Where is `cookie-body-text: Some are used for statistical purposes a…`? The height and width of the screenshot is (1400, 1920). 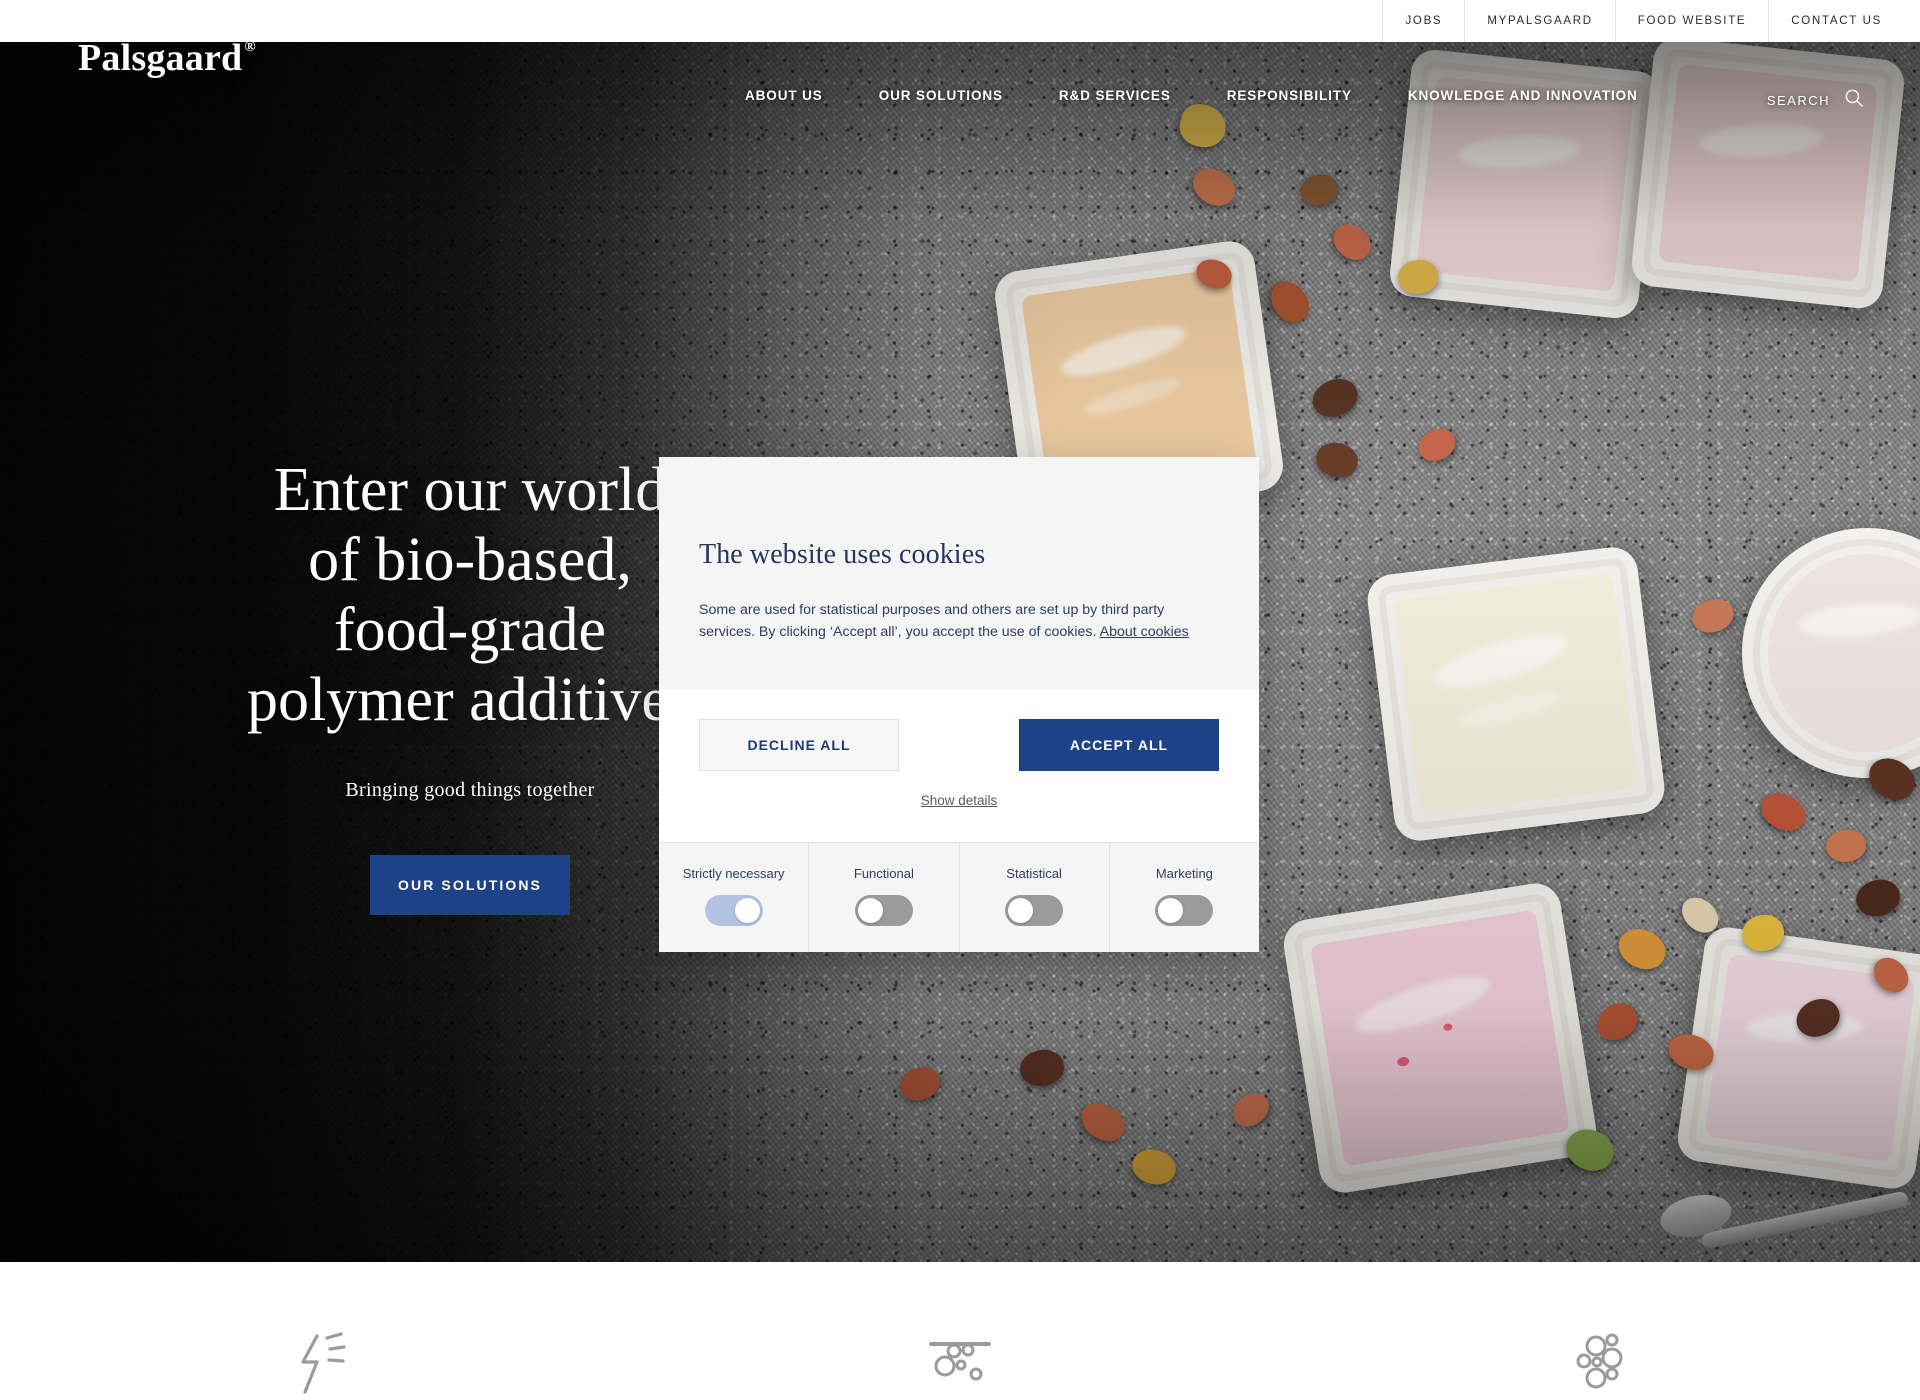
cookie-body-text: Some are used for statistical purposes a… is located at coordinates (932, 621).